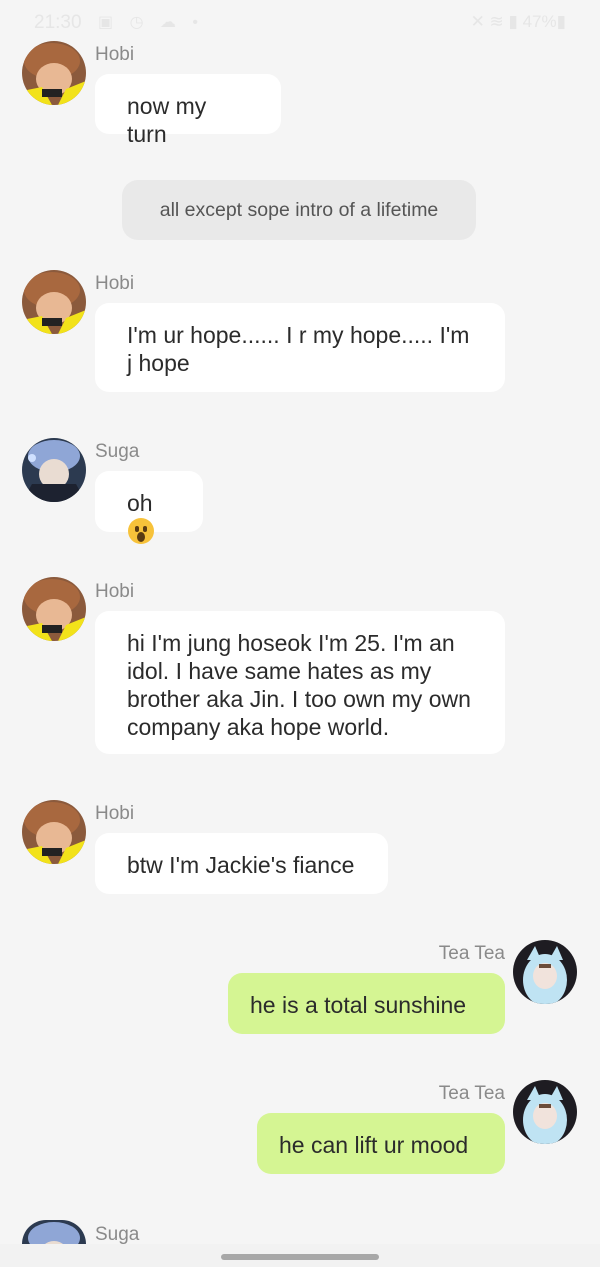 This screenshot has width=600, height=1267. I want to click on home-indicator, so click(300, 1257).